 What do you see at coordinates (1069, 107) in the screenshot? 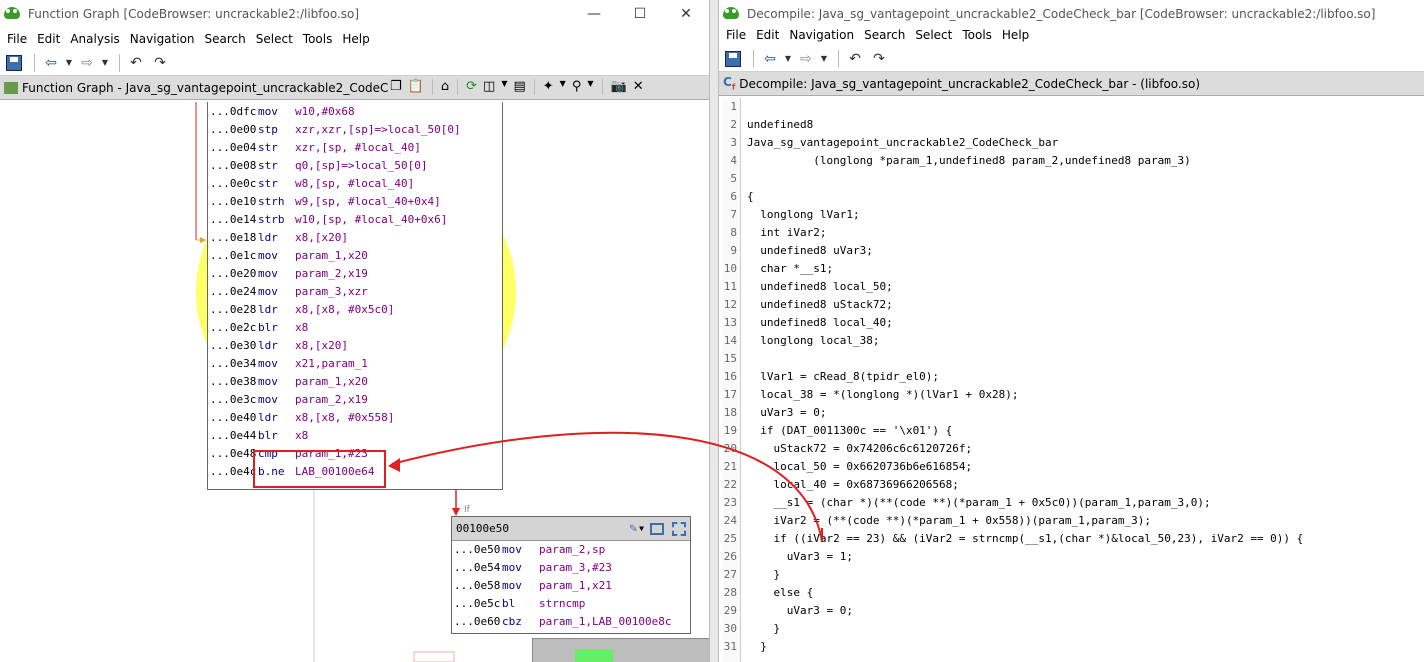
I see `code-line: 1` at bounding box center [1069, 107].